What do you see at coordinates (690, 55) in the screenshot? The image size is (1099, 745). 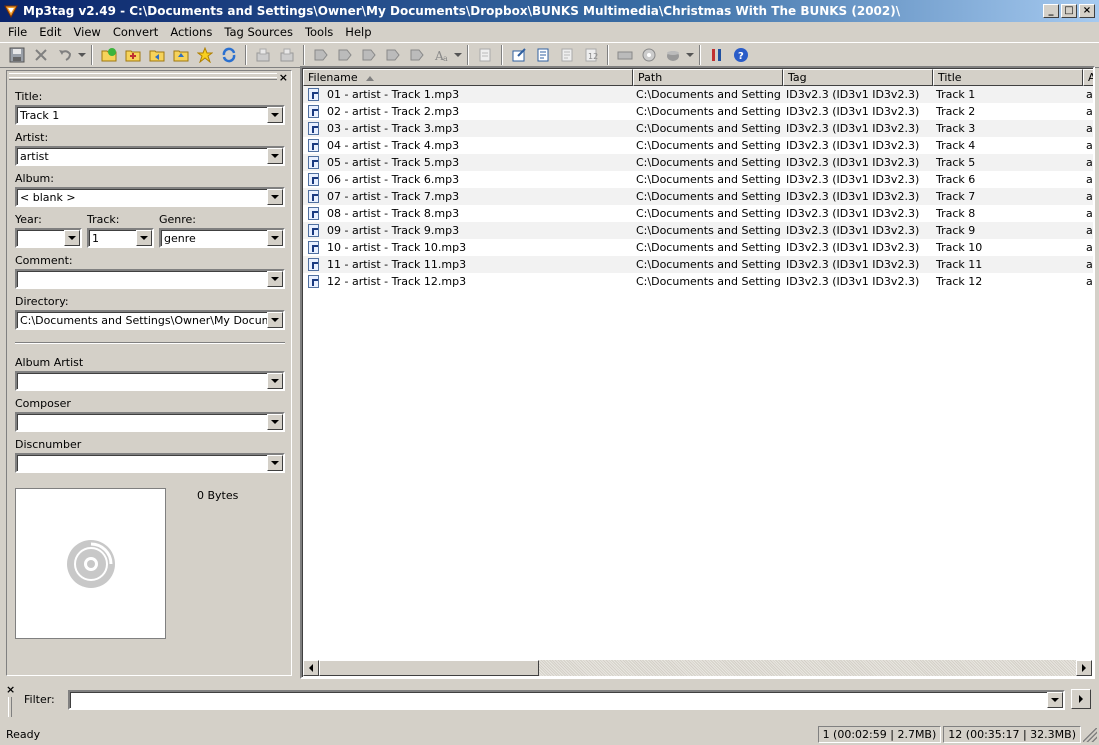 I see `tag-sources-dropdown-icon` at bounding box center [690, 55].